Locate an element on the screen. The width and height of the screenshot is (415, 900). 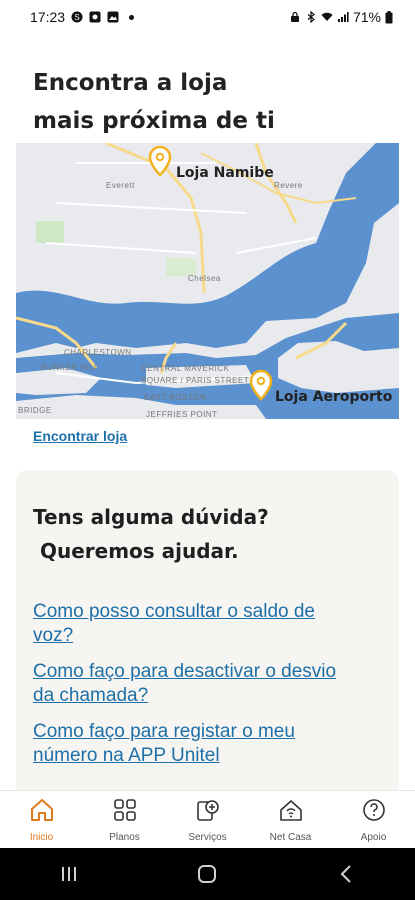
back-icon is located at coordinates (345, 874).